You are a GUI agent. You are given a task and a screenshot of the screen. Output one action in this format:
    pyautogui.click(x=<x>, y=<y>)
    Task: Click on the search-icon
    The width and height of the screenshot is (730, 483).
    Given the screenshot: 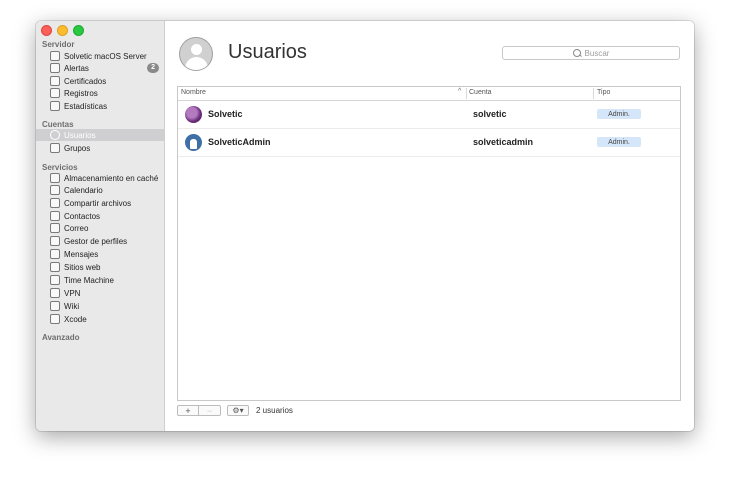 What is the action you would take?
    pyautogui.click(x=576, y=53)
    